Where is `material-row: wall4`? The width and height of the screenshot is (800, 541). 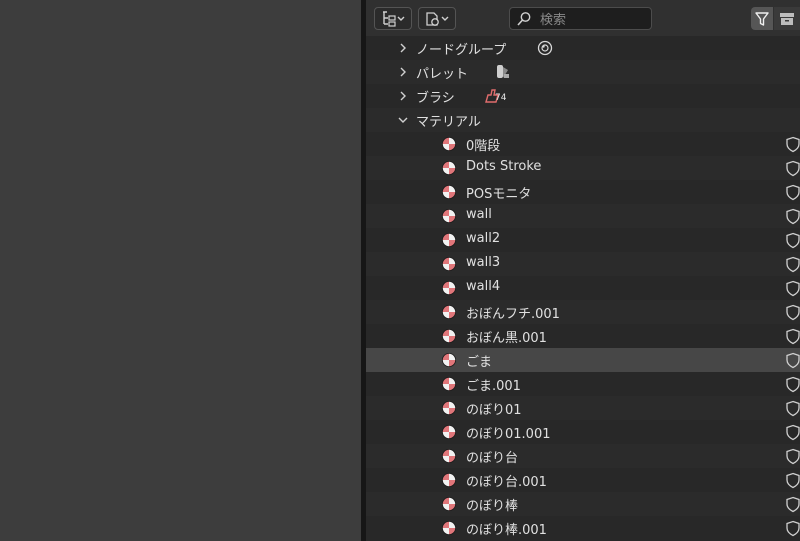
material-row: wall4 is located at coordinates (583, 288).